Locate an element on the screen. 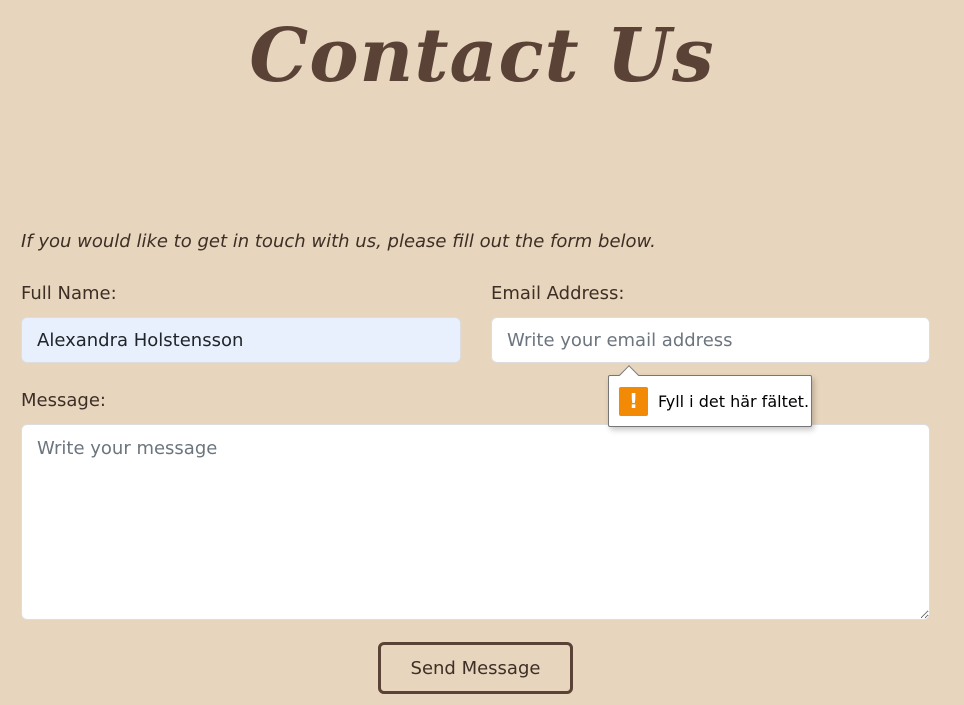  tooltip-text: Fyll i det här fältet. is located at coordinates (734, 401).